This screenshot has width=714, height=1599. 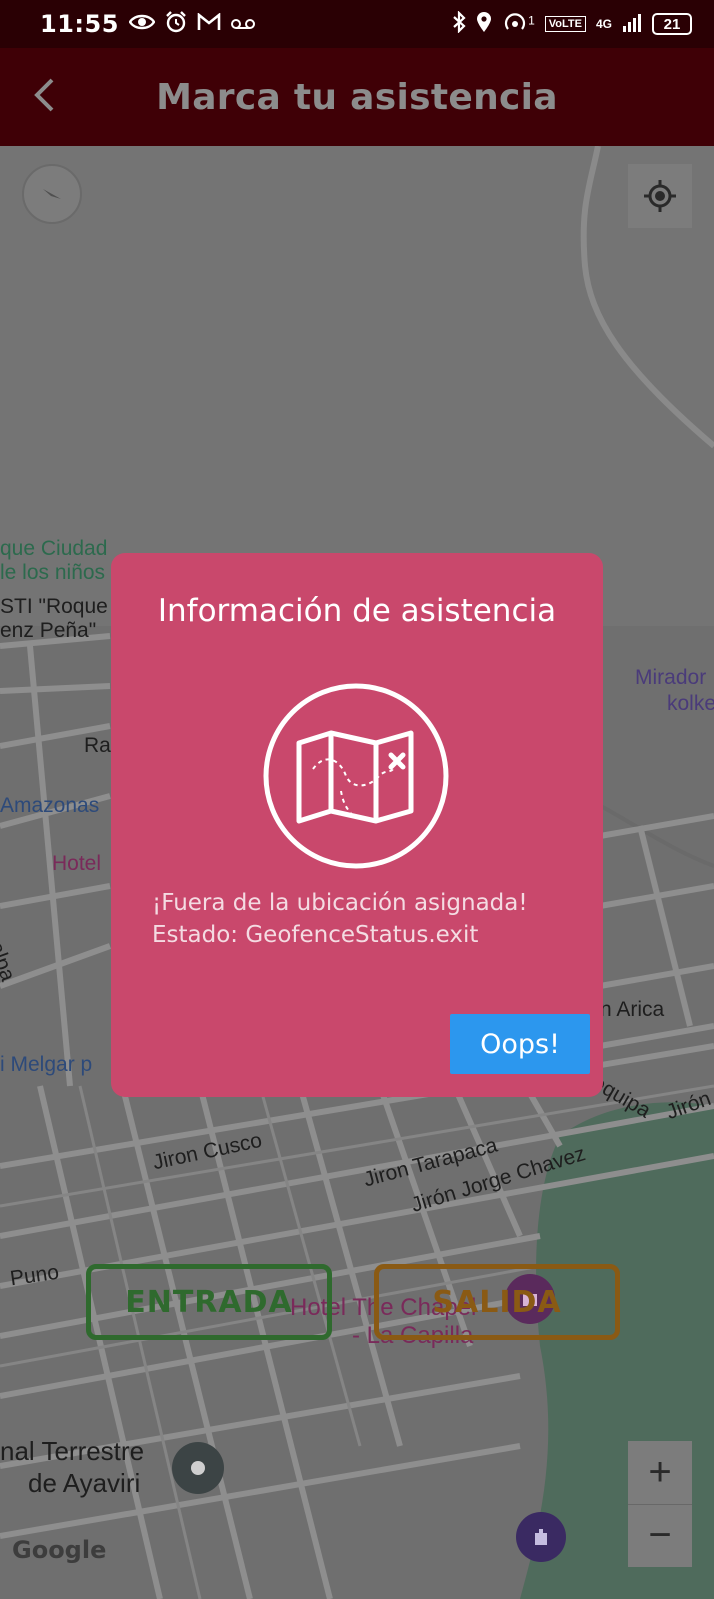 I want to click on crosshair-icon, so click(x=660, y=196).